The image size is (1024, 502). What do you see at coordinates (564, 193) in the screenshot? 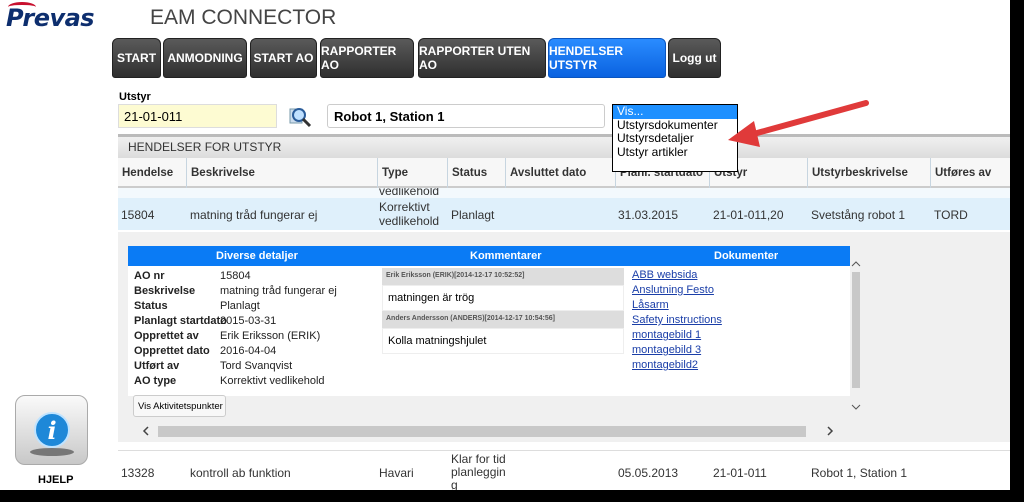
I see `table-row-partial: vedlikehold` at bounding box center [564, 193].